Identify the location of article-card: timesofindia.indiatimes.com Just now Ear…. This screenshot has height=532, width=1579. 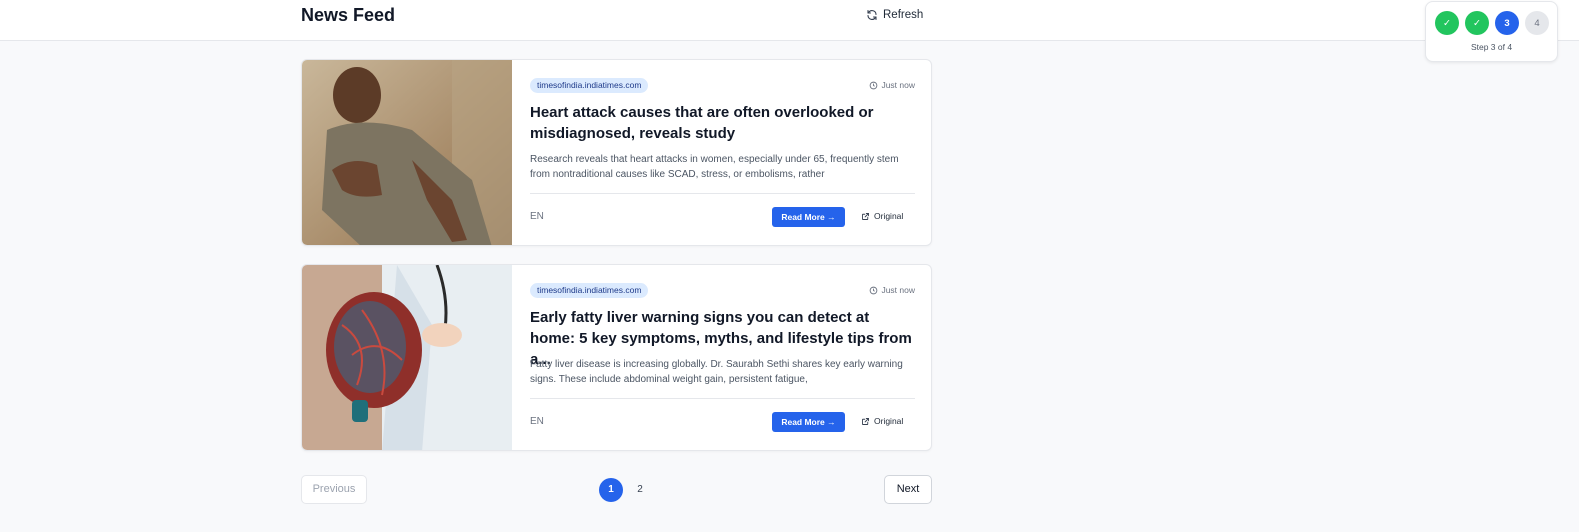
(616, 357).